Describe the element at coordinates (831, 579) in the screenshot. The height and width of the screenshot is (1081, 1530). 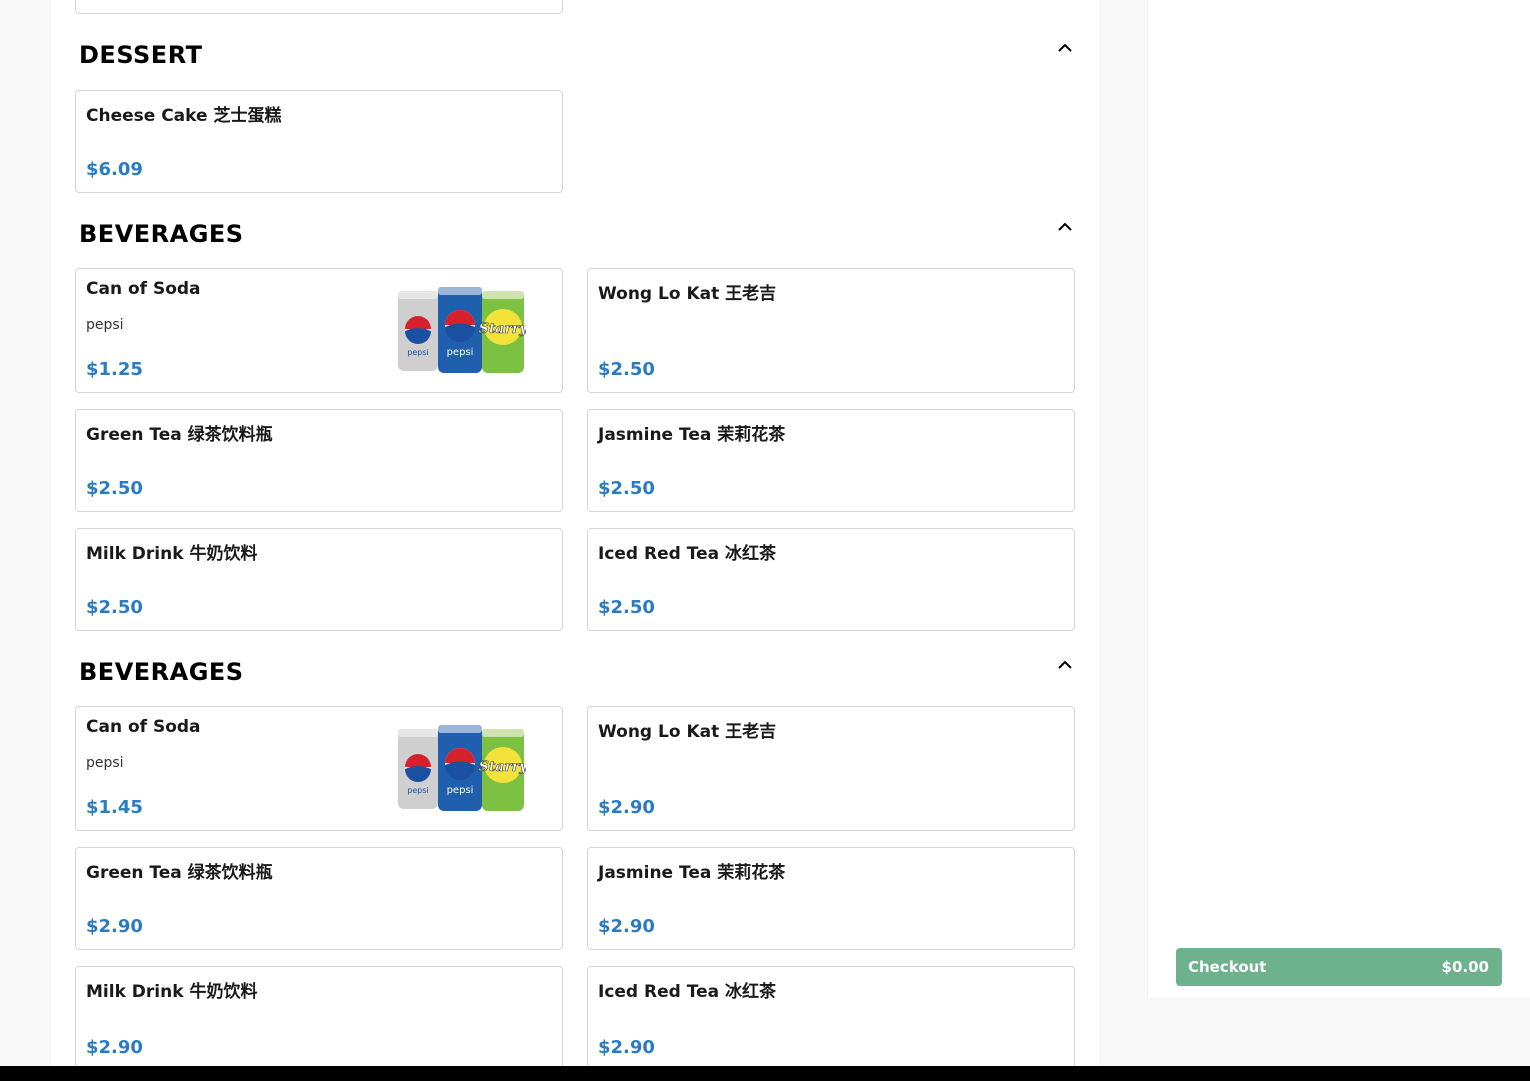
I see `menu-item-card: Iced Red Tea 冰红茶 $2.50` at that location.